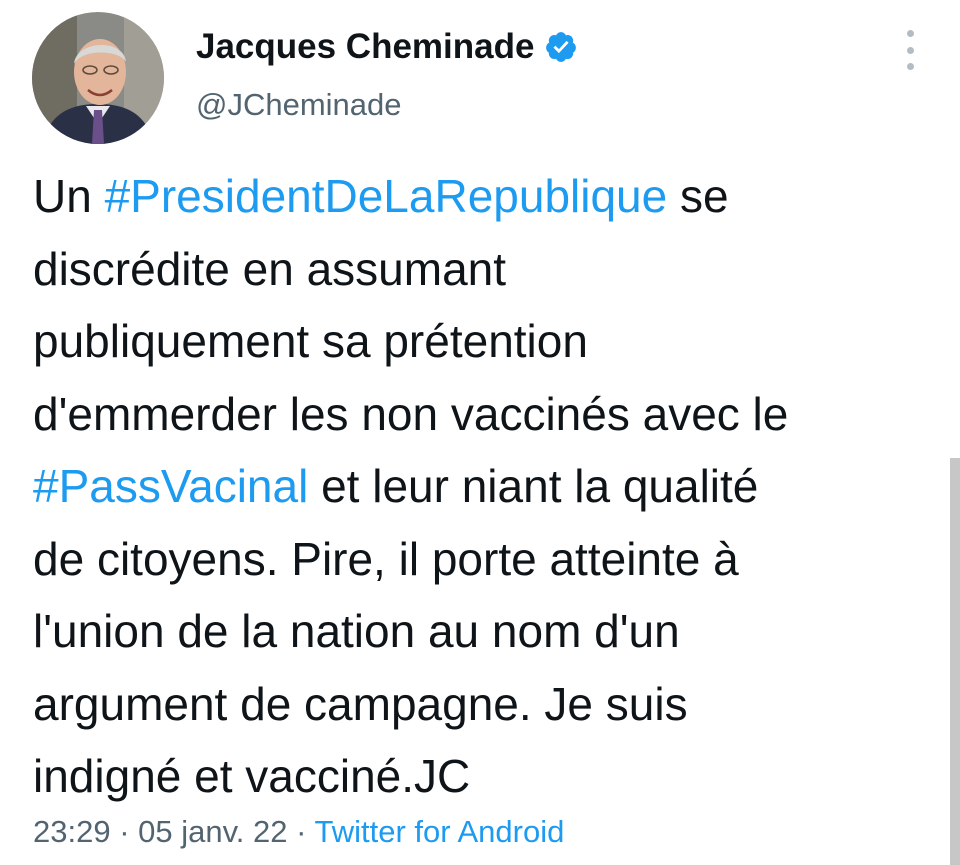 Image resolution: width=960 pixels, height=865 pixels. What do you see at coordinates (386, 196) in the screenshot?
I see `hashtag-link: #PresidentDeLaRepublique` at bounding box center [386, 196].